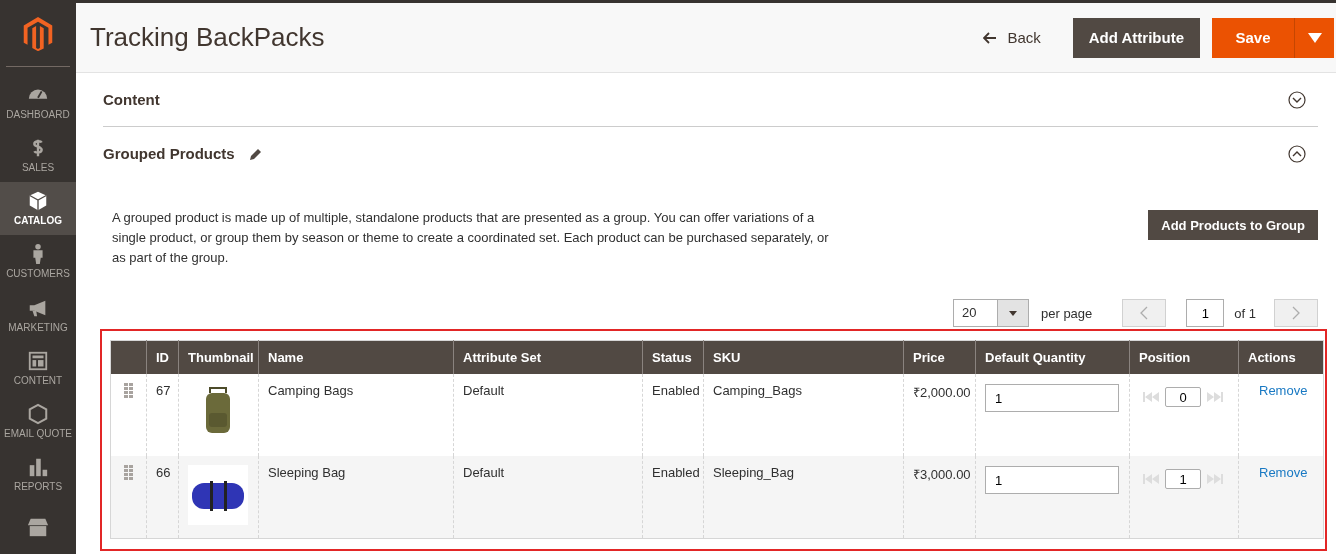  What do you see at coordinates (356, 497) in the screenshot?
I see `table-cell: Sleeping Bag` at bounding box center [356, 497].